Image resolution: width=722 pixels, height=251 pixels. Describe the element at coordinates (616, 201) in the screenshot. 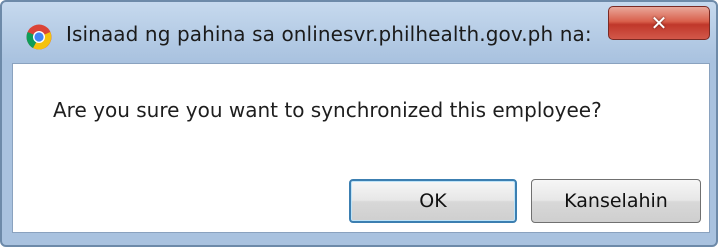

I see `cancel-button: Kanselahin` at that location.